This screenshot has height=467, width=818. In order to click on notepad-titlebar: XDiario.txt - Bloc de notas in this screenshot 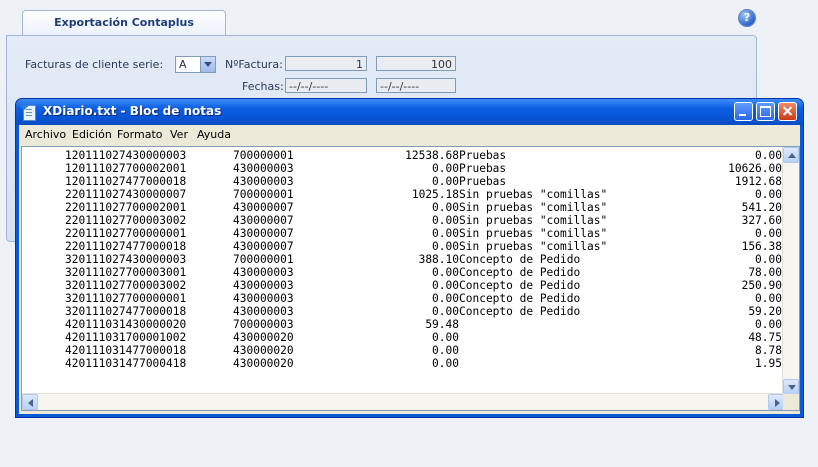, I will do `click(409, 112)`.